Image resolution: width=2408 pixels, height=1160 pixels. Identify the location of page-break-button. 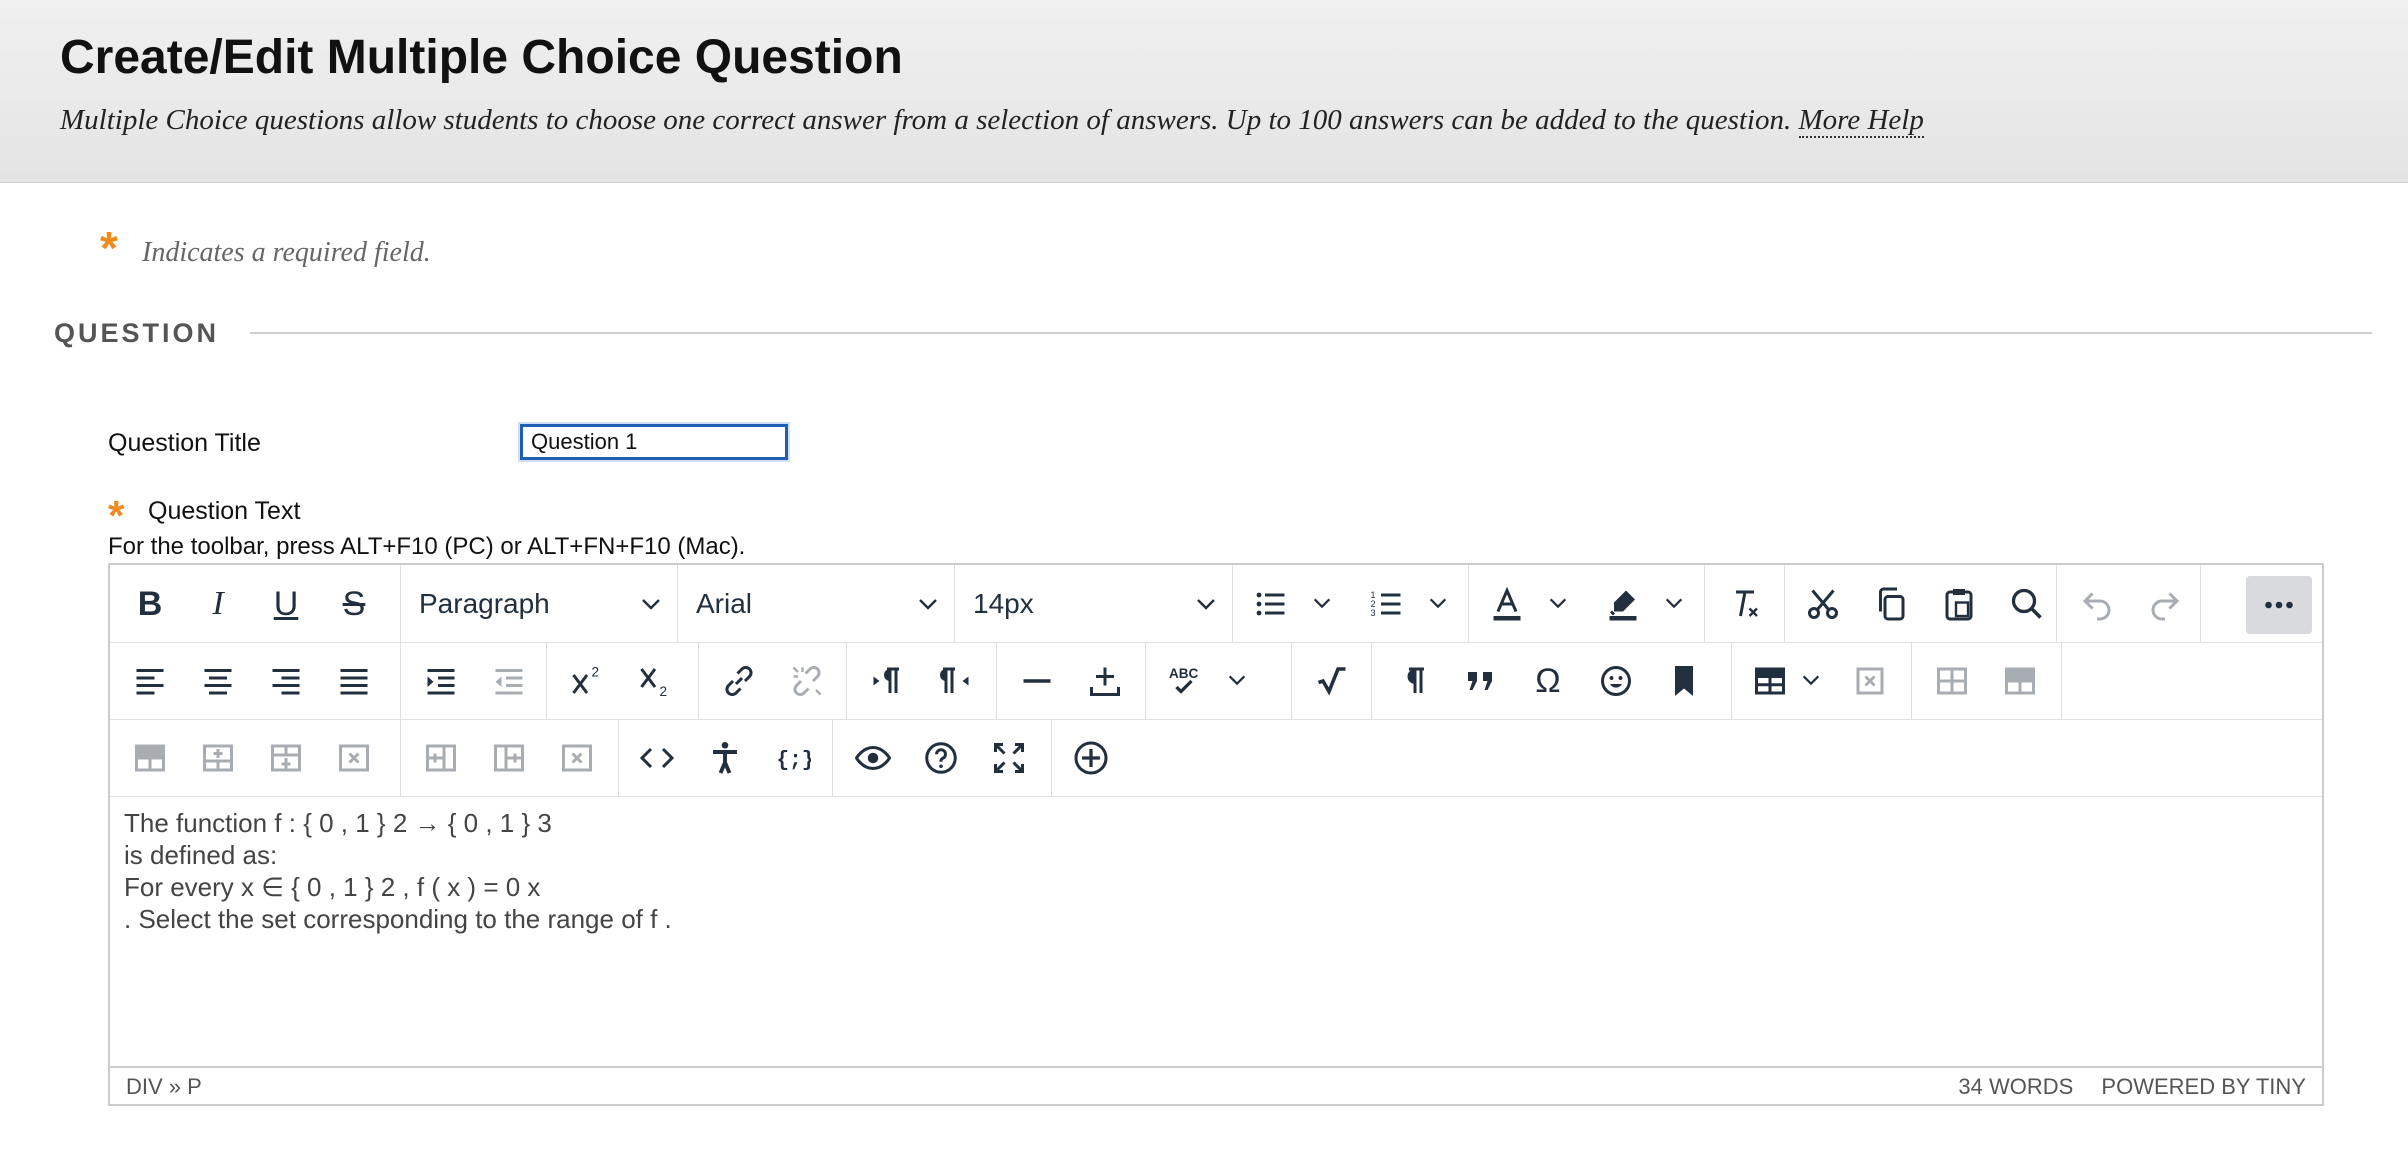
(1105, 681).